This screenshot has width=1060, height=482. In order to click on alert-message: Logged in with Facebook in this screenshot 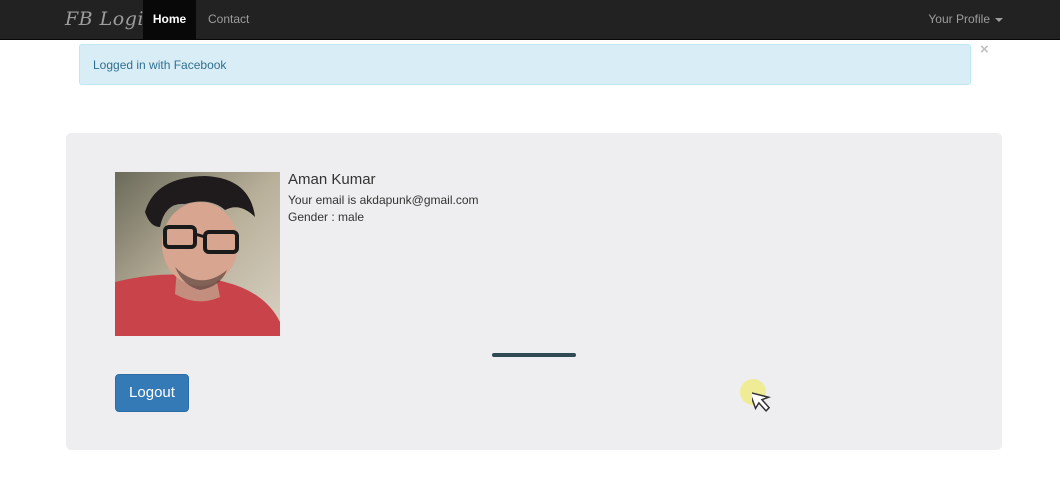, I will do `click(160, 65)`.